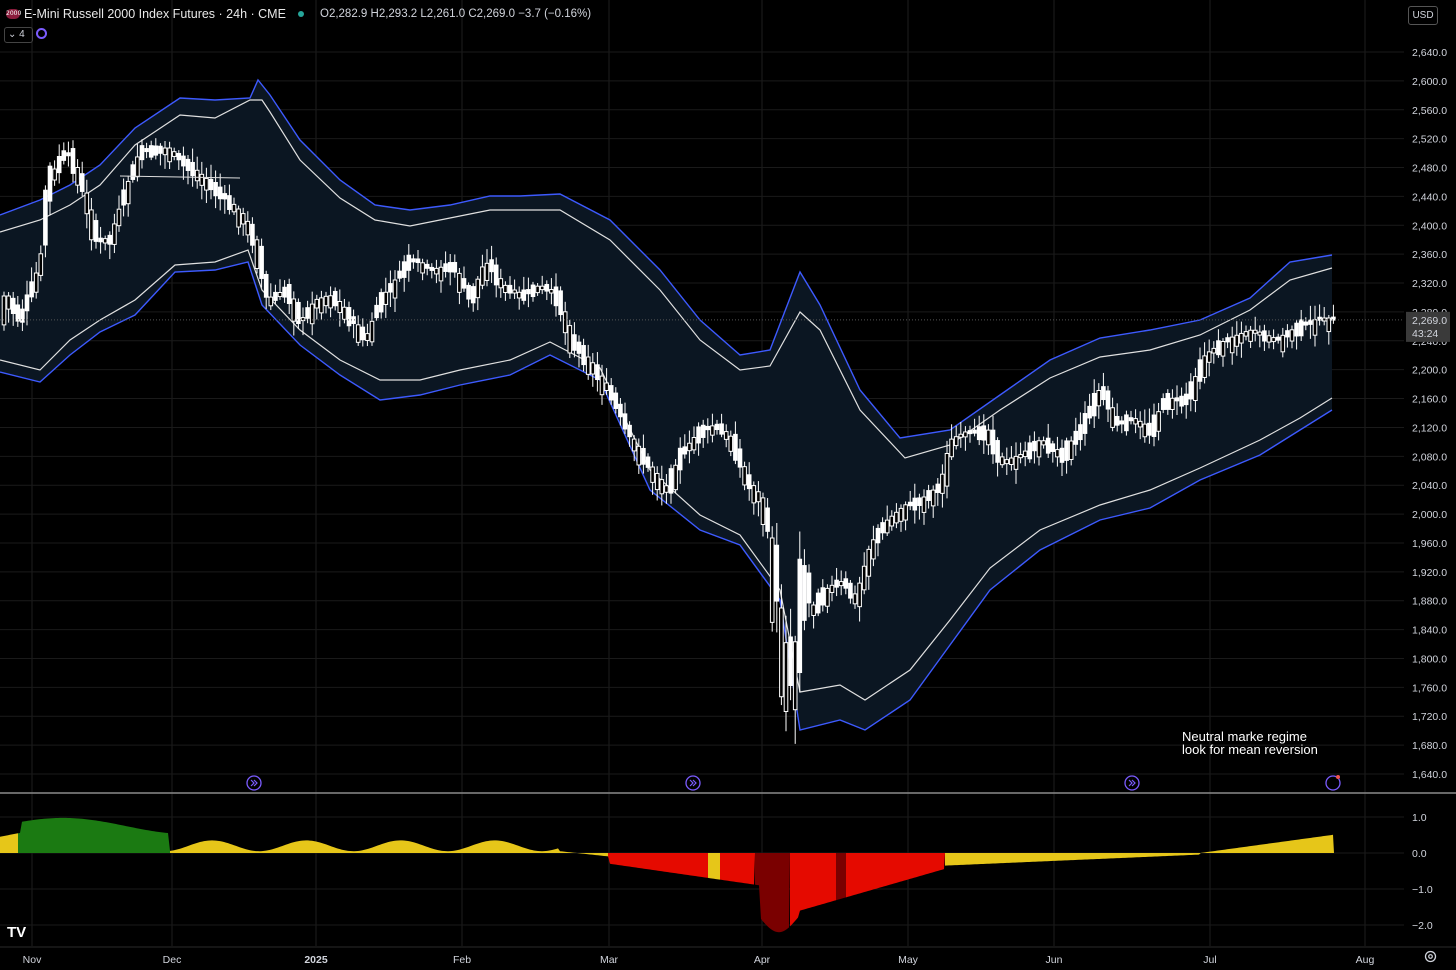 The width and height of the screenshot is (1456, 970). I want to click on price-axis-label: 1,840.0, so click(1429, 631).